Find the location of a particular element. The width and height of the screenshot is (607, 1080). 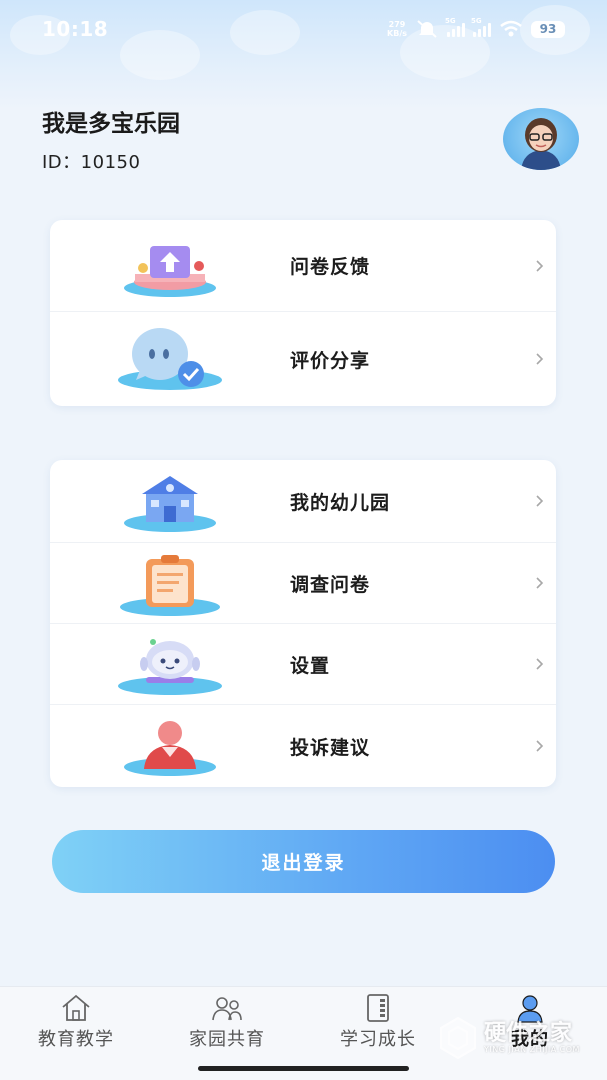

menu-item-label: 调查问卷 is located at coordinates (330, 584).